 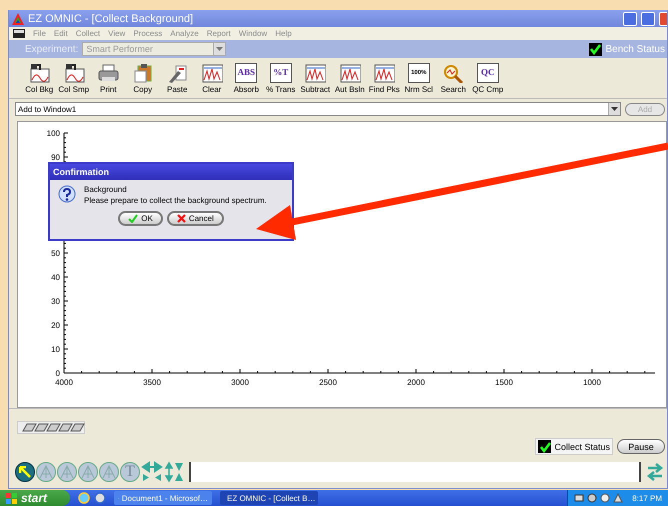 What do you see at coordinates (416, 382) in the screenshot?
I see `x-tick-label: 2000` at bounding box center [416, 382].